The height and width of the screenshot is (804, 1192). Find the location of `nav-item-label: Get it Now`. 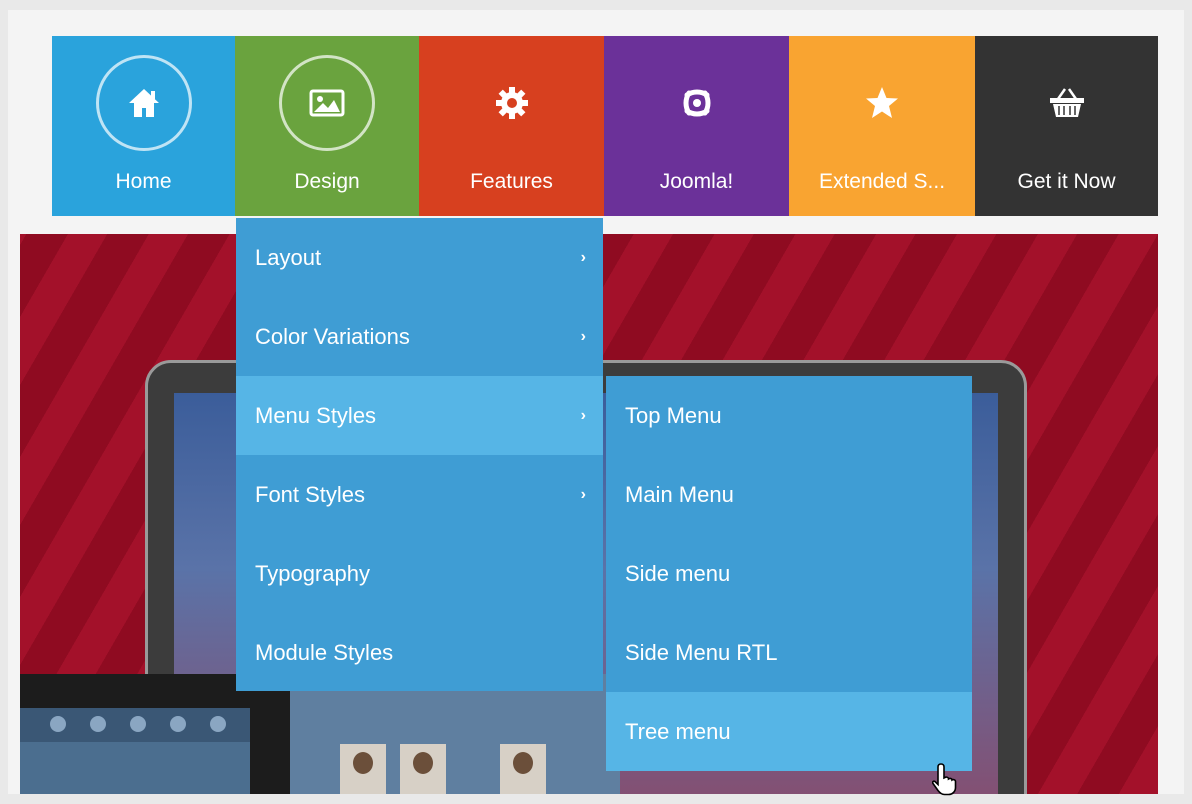

nav-item-label: Get it Now is located at coordinates (1066, 181).